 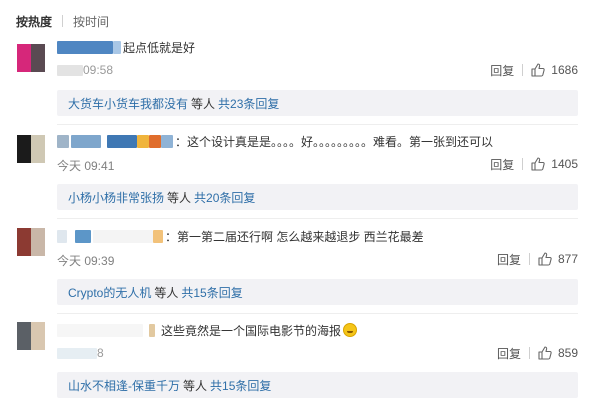 I want to click on like-count: 859, so click(x=567, y=353).